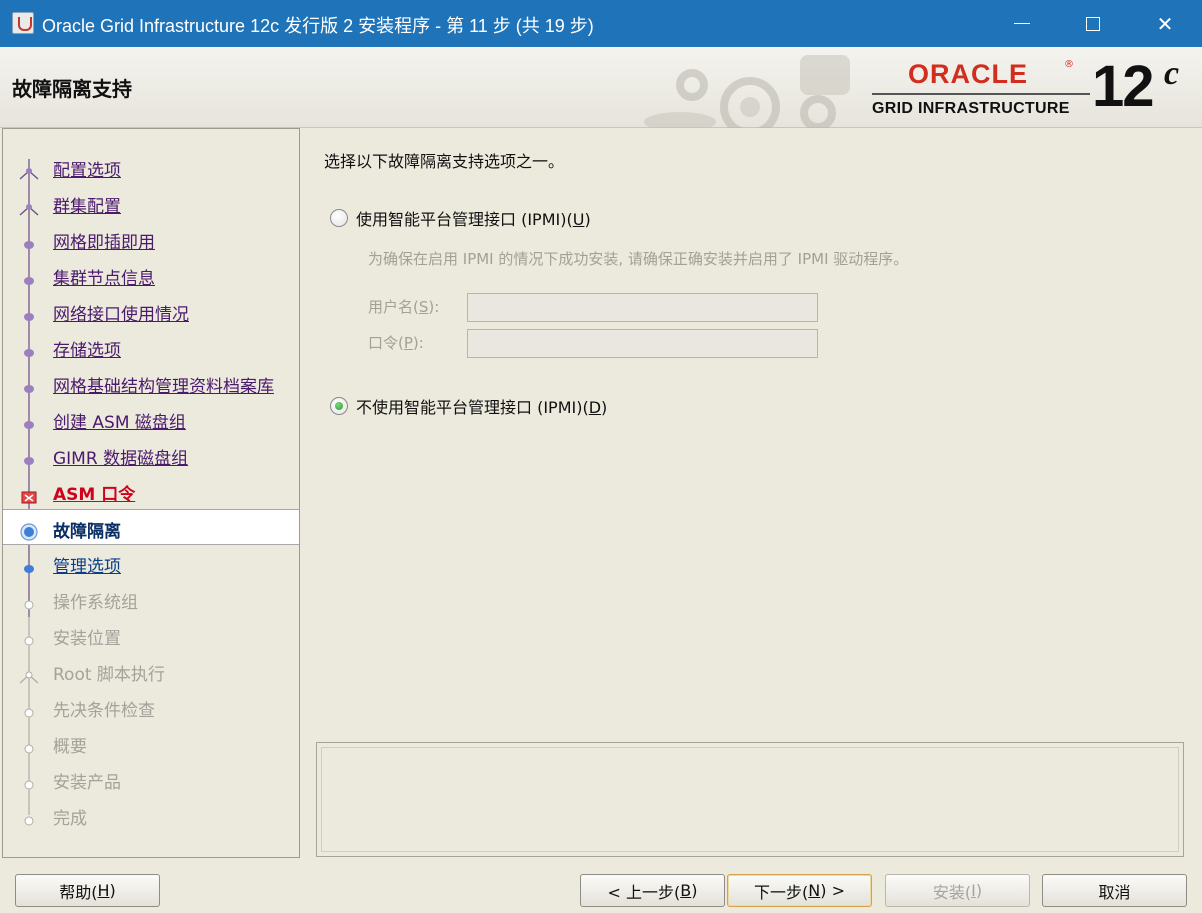  What do you see at coordinates (87, 890) in the screenshot?
I see `help-button: 帮助(H)` at bounding box center [87, 890].